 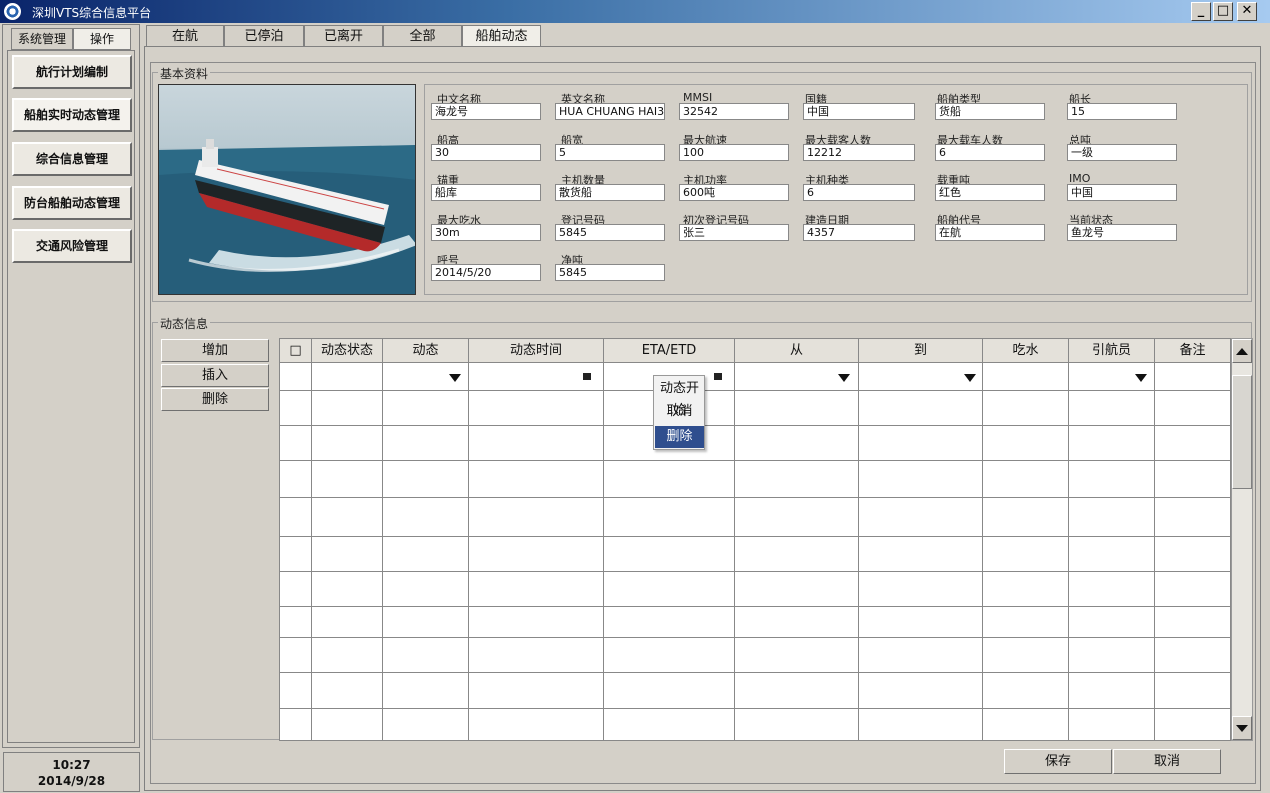 What do you see at coordinates (287, 216) in the screenshot?
I see `ship-illustration` at bounding box center [287, 216].